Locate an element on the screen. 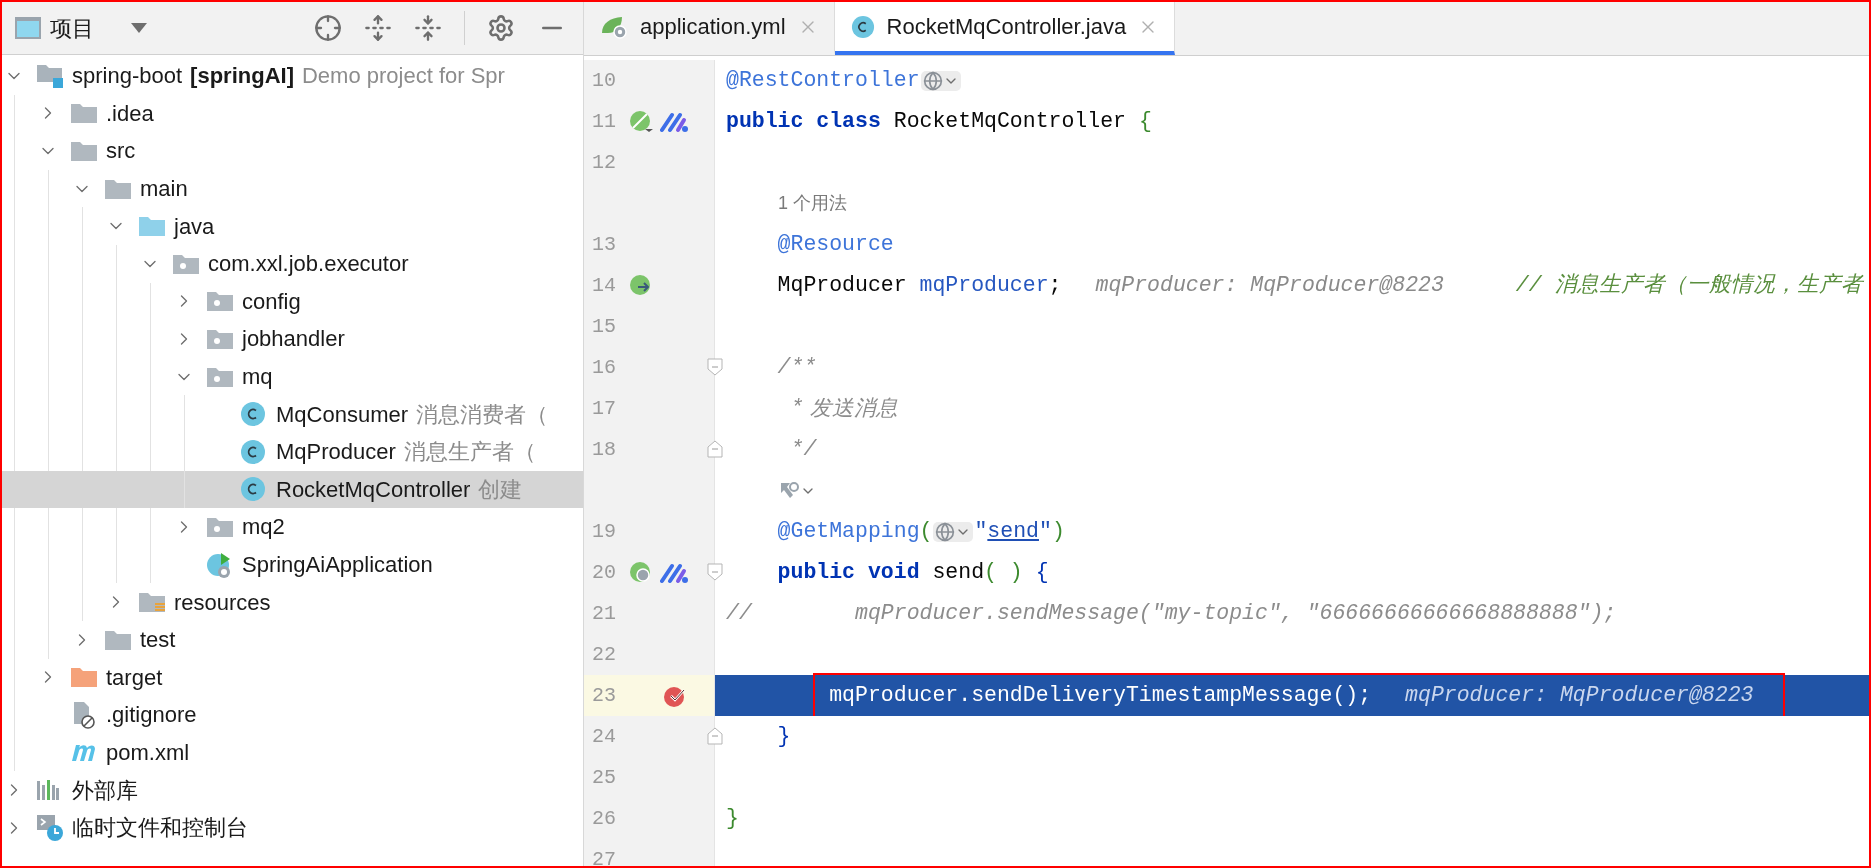  tree-item: .gitignore is located at coordinates (292, 715).